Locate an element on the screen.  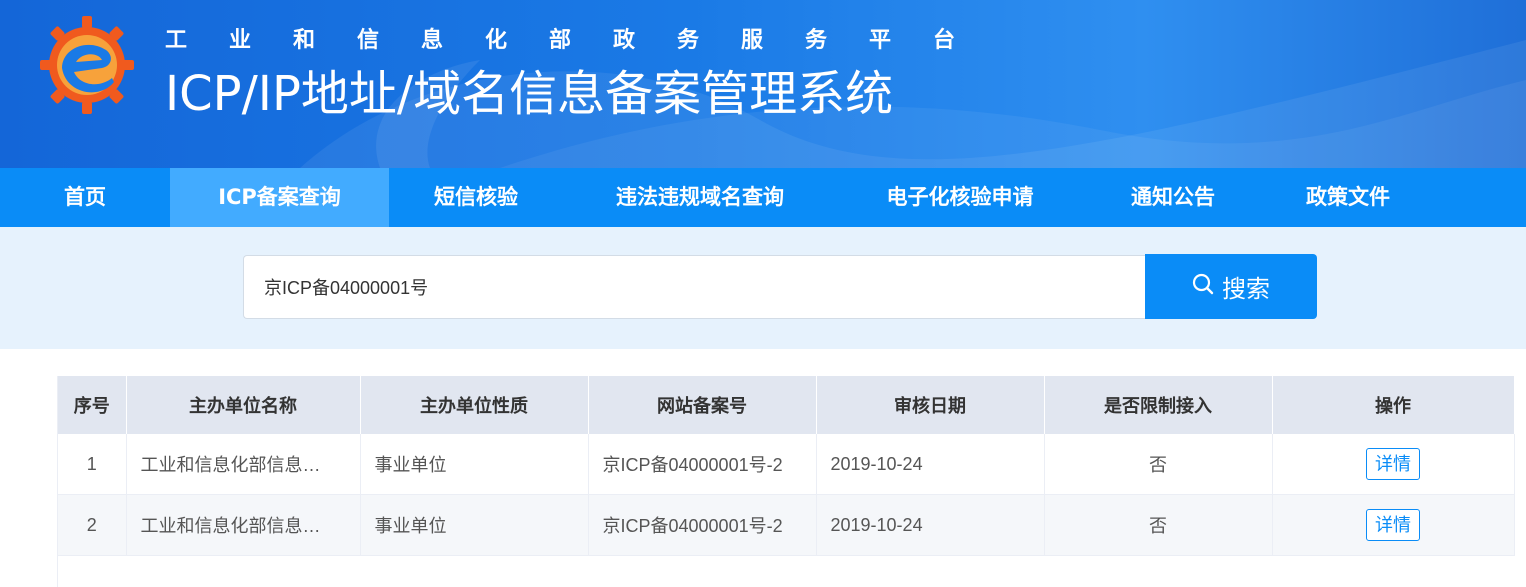
column-header-org-type: 主办单位性质 is located at coordinates (474, 405).